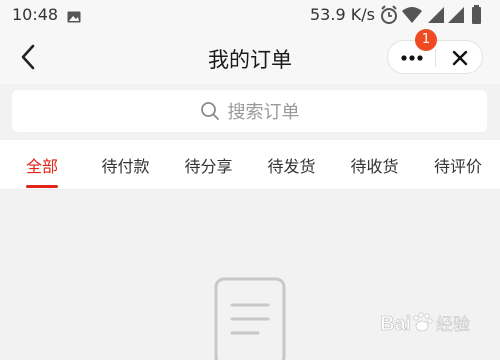 This screenshot has width=500, height=360. I want to click on tab-pending-receipt: 待收货, so click(374, 165).